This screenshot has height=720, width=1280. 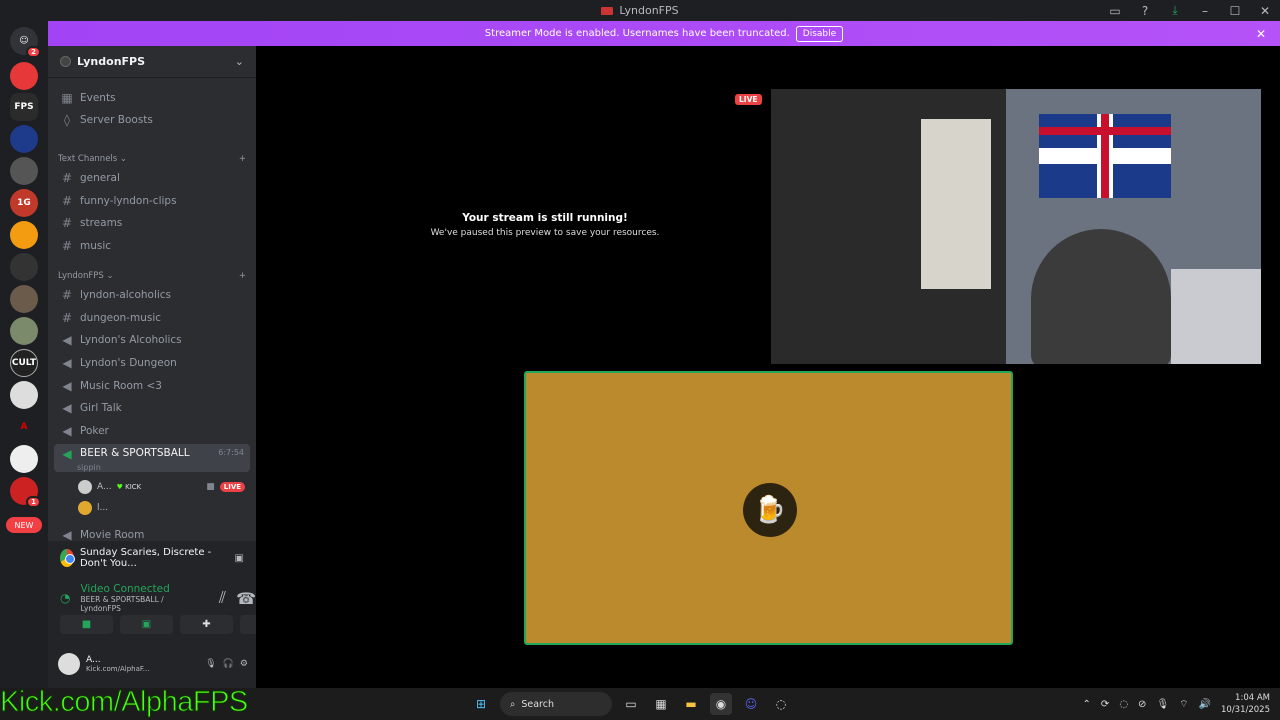 What do you see at coordinates (86, 624) in the screenshot?
I see `camera-button: ■` at bounding box center [86, 624].